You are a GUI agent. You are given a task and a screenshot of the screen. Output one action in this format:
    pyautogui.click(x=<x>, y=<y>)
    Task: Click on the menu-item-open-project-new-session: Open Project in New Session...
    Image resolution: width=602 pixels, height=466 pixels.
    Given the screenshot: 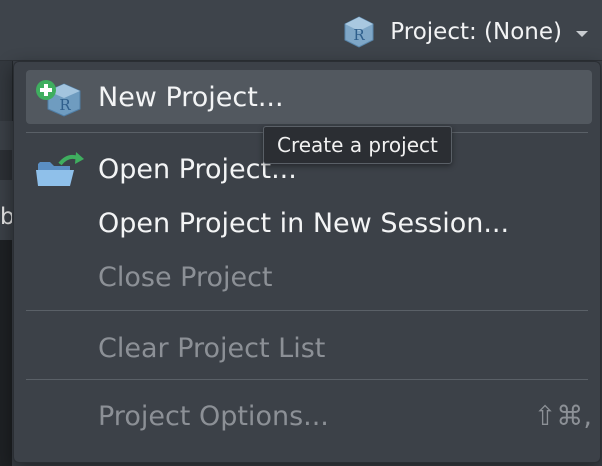 What is the action you would take?
    pyautogui.click(x=309, y=223)
    